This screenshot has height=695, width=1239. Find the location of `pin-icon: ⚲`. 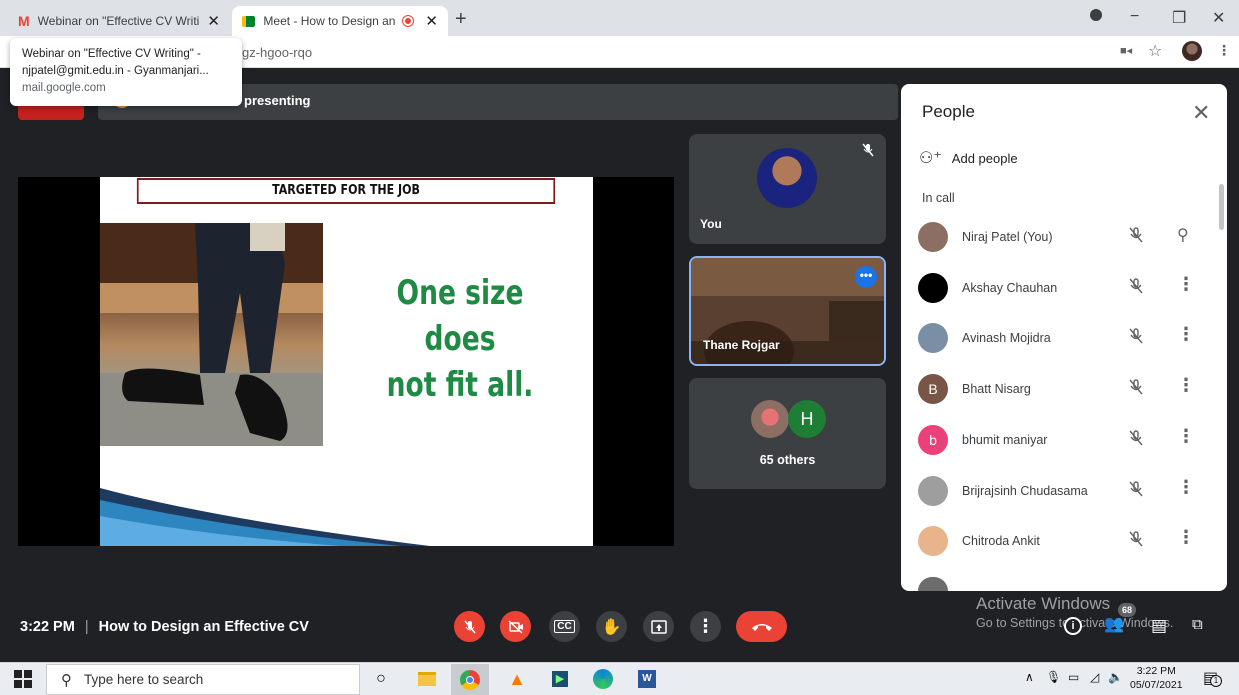

pin-icon: ⚲ is located at coordinates (1183, 235).